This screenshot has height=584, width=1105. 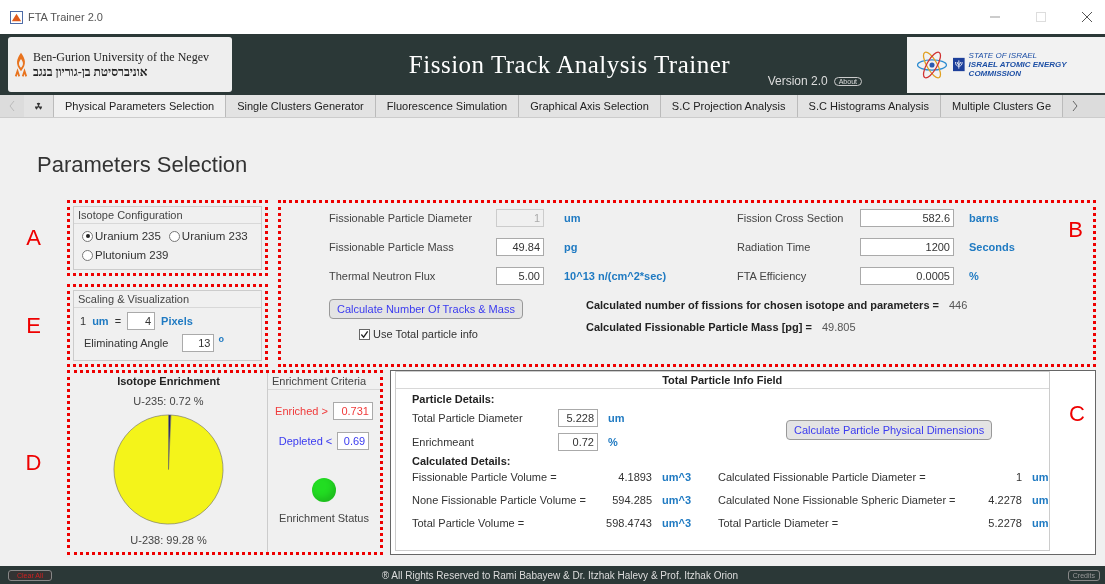 I want to click on annotation-letter: D, so click(x=33, y=462).